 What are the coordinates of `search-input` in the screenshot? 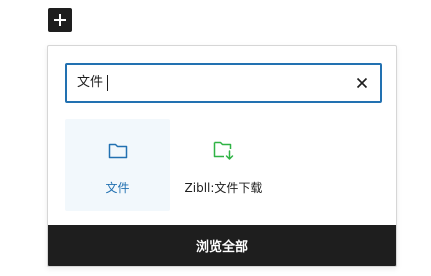 It's located at (207, 83).